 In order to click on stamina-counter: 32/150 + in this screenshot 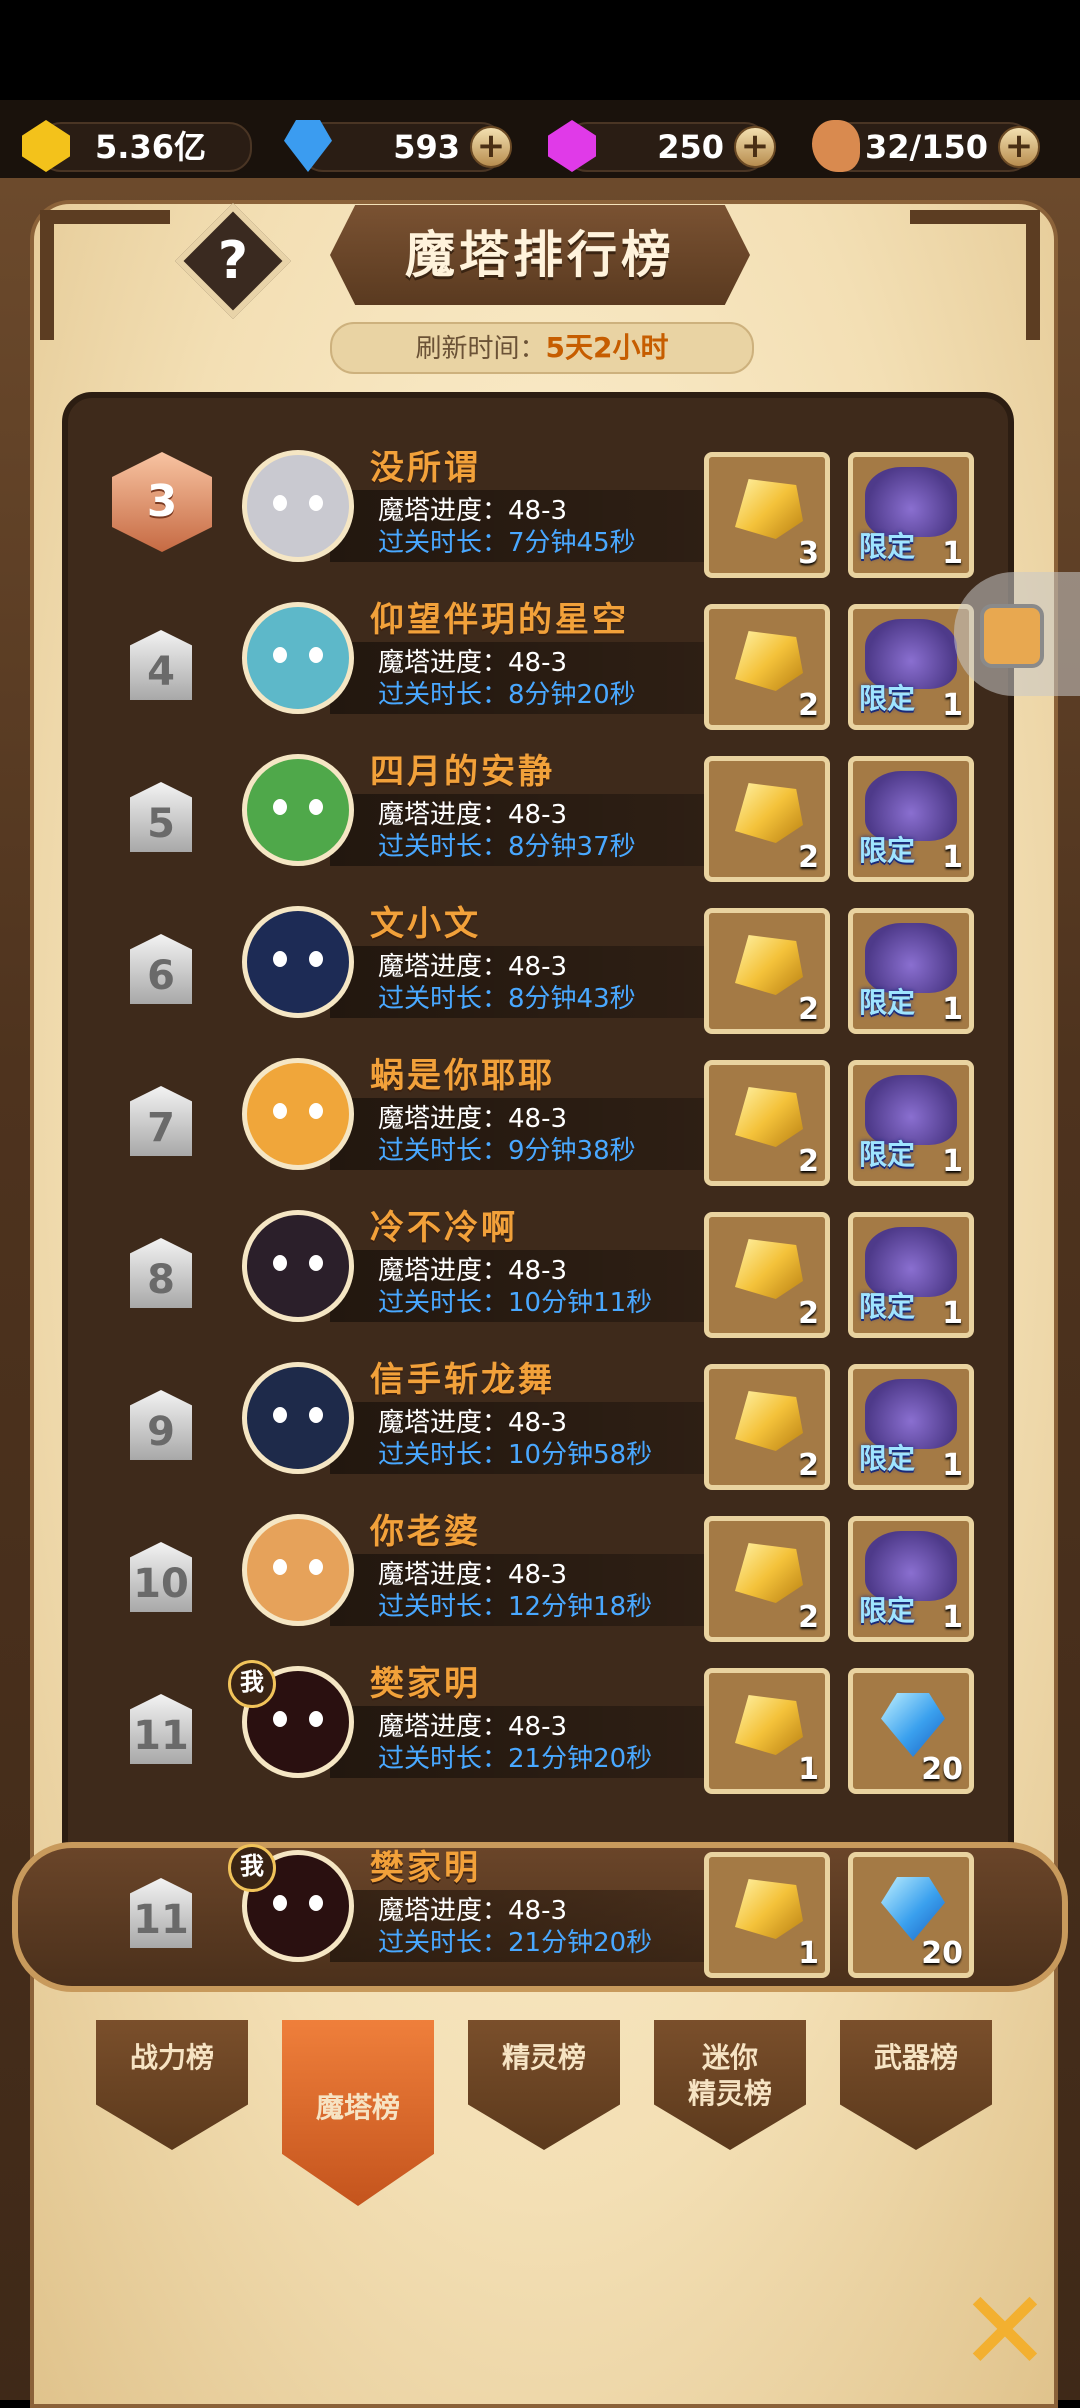, I will do `click(926, 146)`.